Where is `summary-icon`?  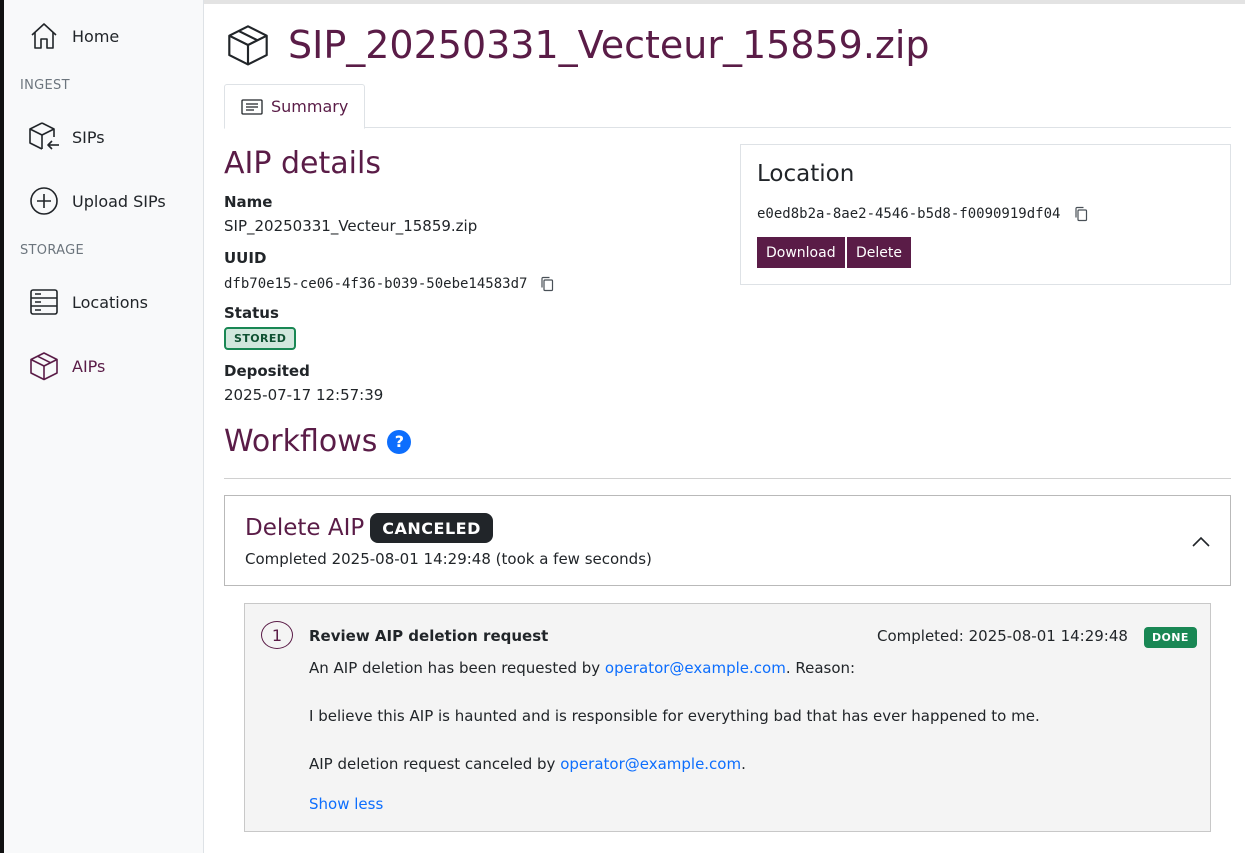
summary-icon is located at coordinates (252, 106).